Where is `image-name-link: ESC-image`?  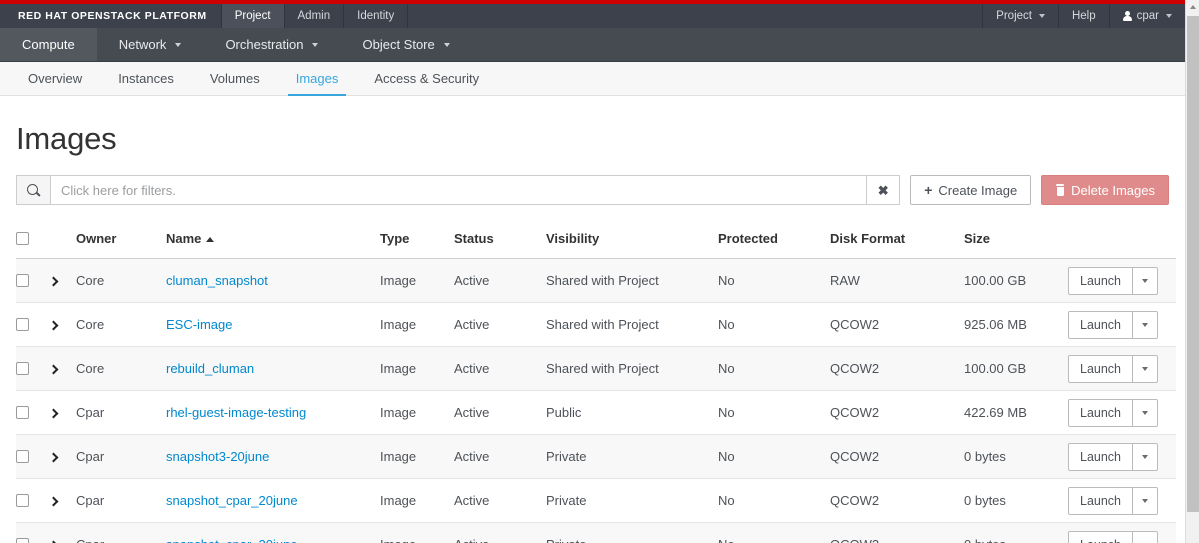 image-name-link: ESC-image is located at coordinates (199, 324).